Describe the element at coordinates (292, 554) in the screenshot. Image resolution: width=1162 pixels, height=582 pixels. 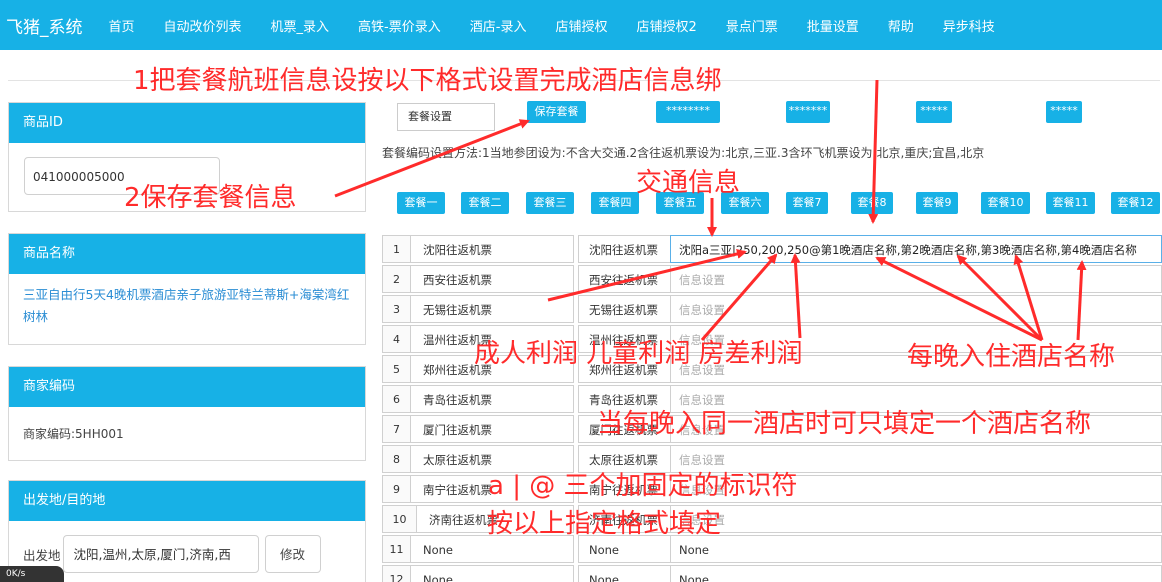
I see `modify-button: 修改` at that location.